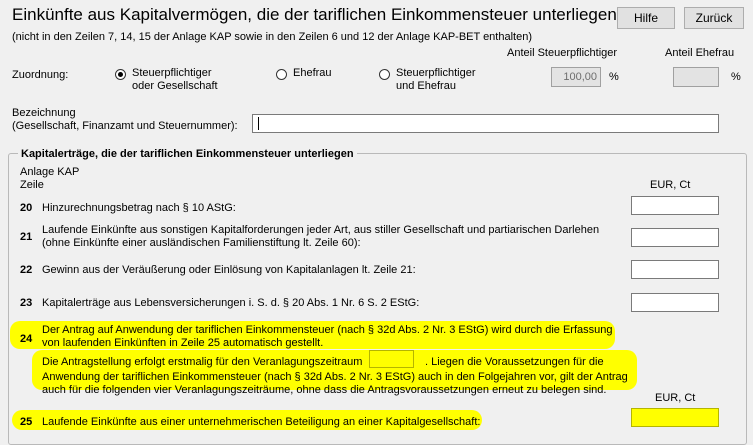 The width and height of the screenshot is (753, 445). I want to click on radio-steuerpflichtiger-oder-gesellschaft, so click(120, 74).